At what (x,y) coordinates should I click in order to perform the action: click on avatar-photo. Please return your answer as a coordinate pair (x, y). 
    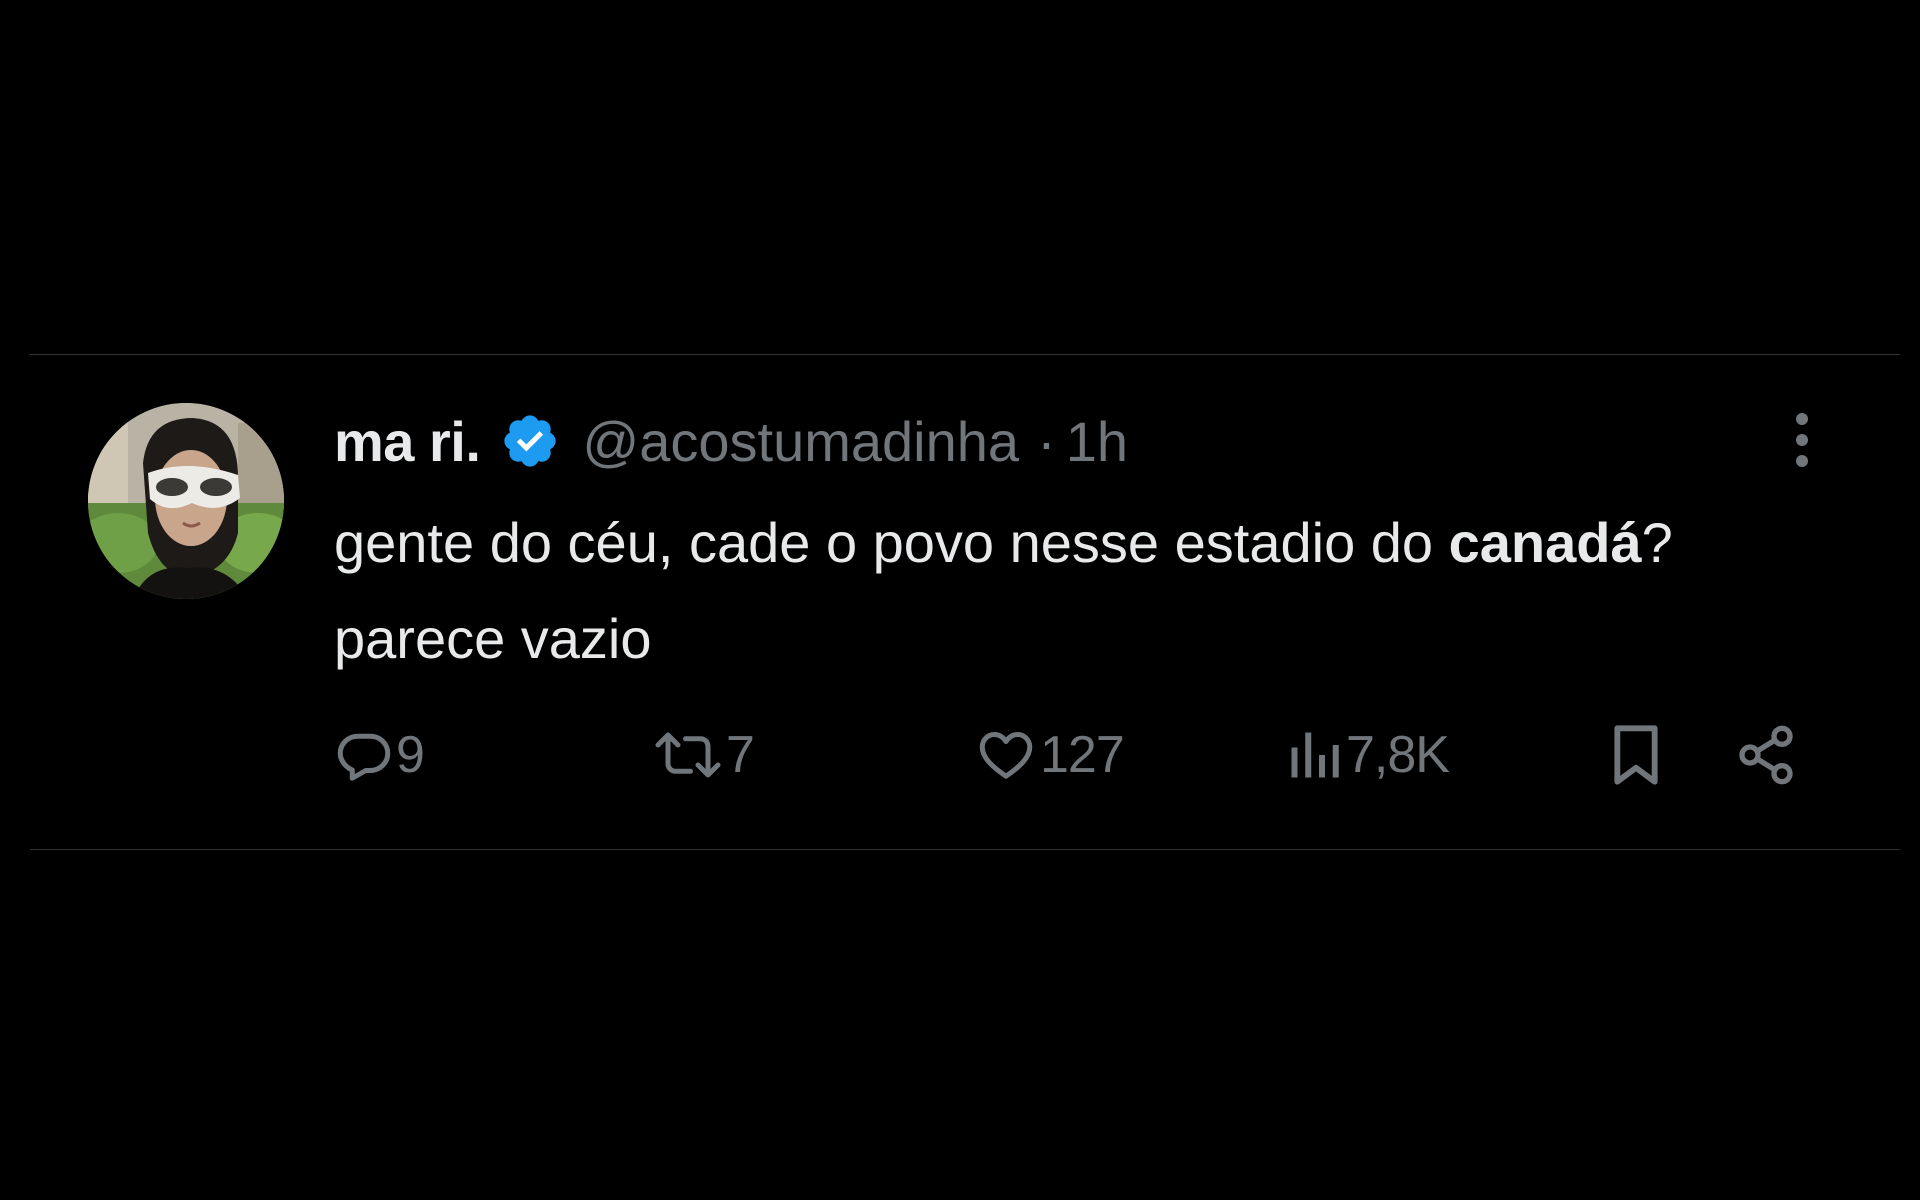
    Looking at the image, I should click on (186, 501).